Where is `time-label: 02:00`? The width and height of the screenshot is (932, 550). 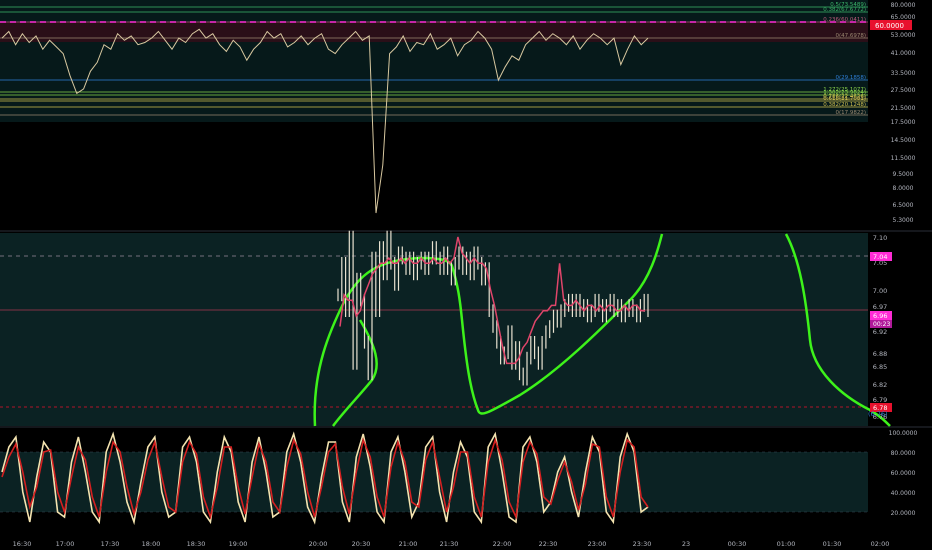 time-label: 02:00 is located at coordinates (880, 544).